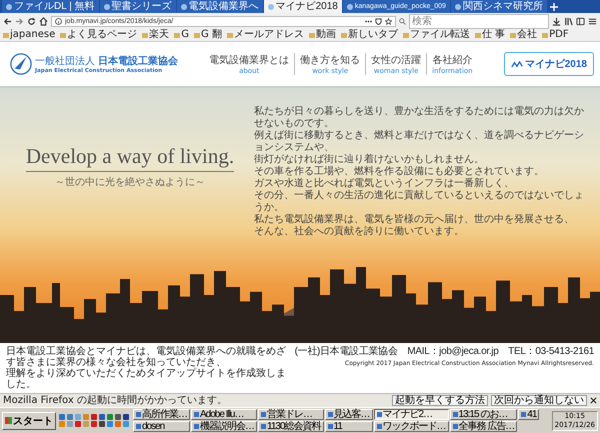  I want to click on search-icon, so click(402, 21).